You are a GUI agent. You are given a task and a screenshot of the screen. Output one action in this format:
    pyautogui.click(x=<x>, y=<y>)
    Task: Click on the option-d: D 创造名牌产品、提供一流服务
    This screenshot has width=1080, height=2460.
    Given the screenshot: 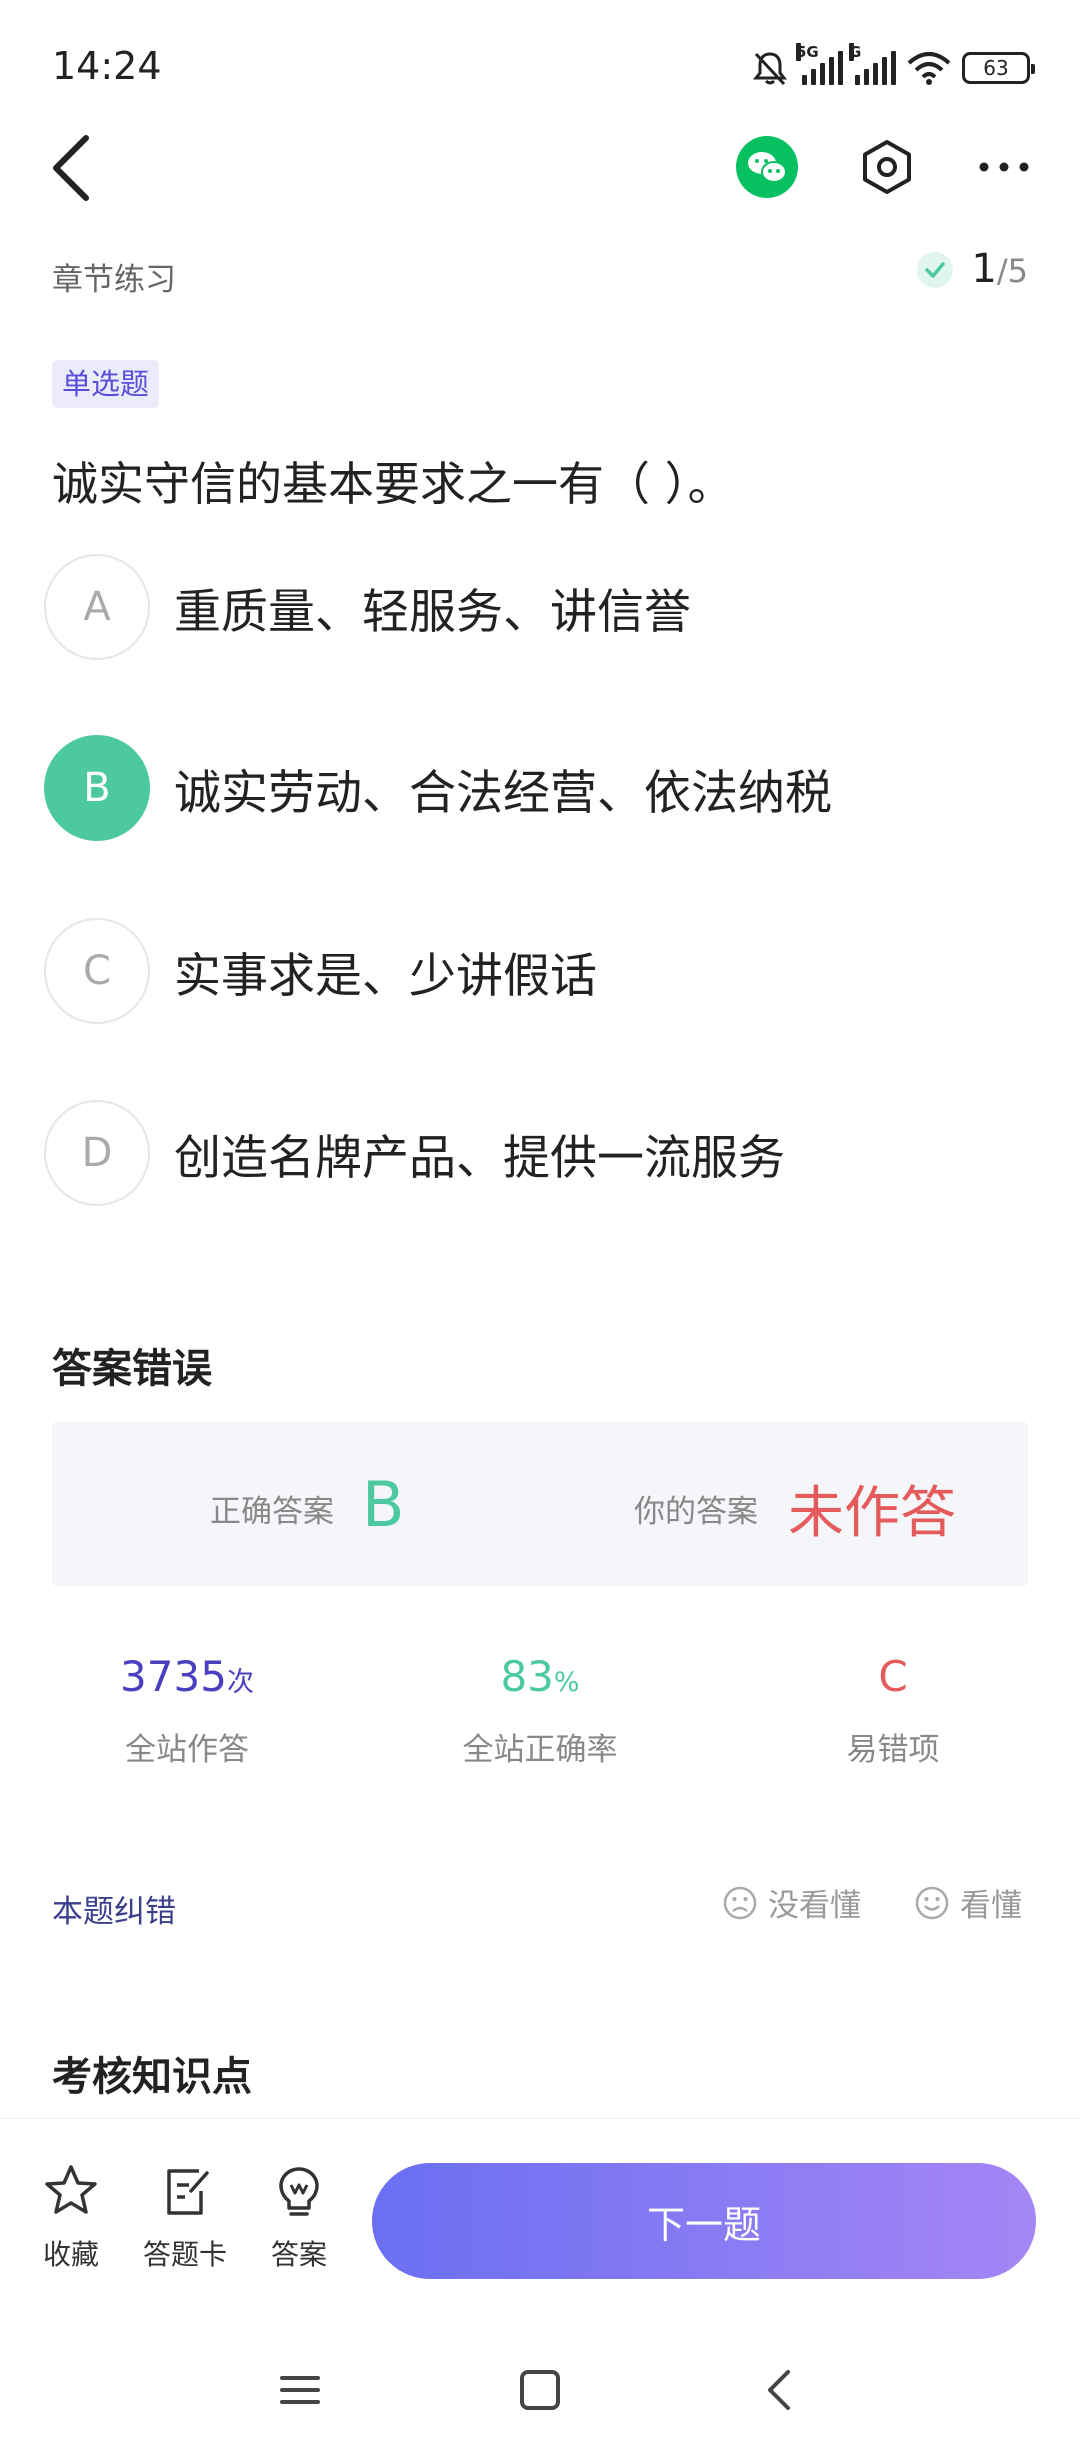 What is the action you would take?
    pyautogui.click(x=539, y=1153)
    